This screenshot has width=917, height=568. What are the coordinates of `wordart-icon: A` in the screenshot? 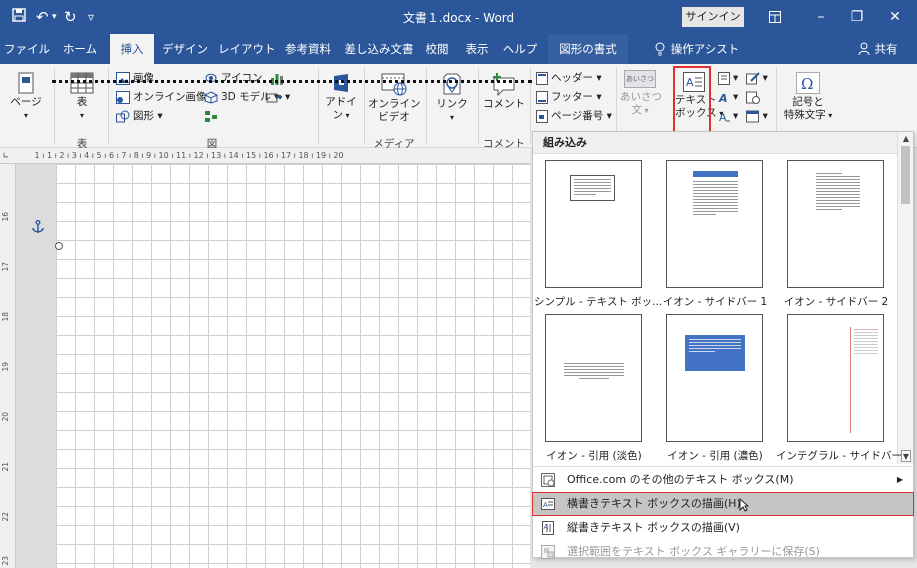 It's located at (723, 98).